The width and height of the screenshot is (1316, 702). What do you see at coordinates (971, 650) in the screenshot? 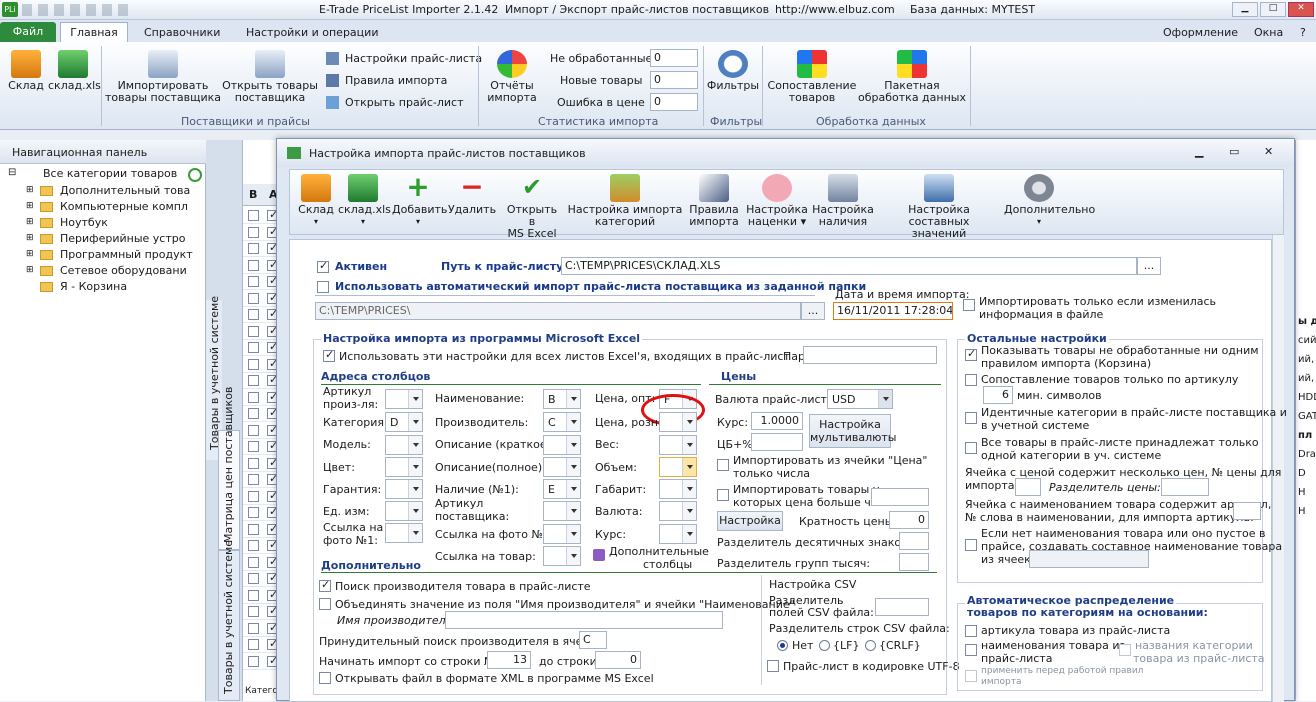
I see `auto-by-name-checkbox` at bounding box center [971, 650].